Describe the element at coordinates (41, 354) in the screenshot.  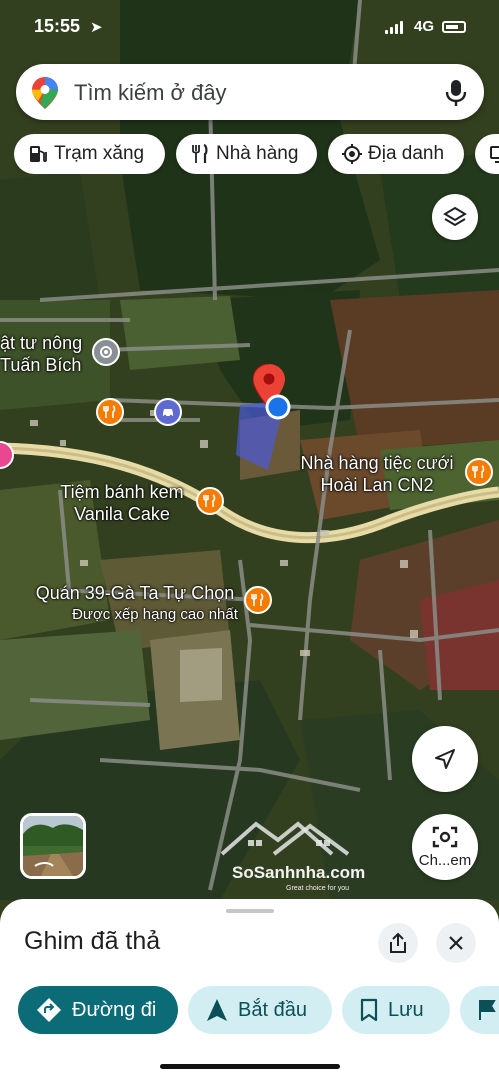
I see `map-label-store: ật tư nông Tuấn Bích` at that location.